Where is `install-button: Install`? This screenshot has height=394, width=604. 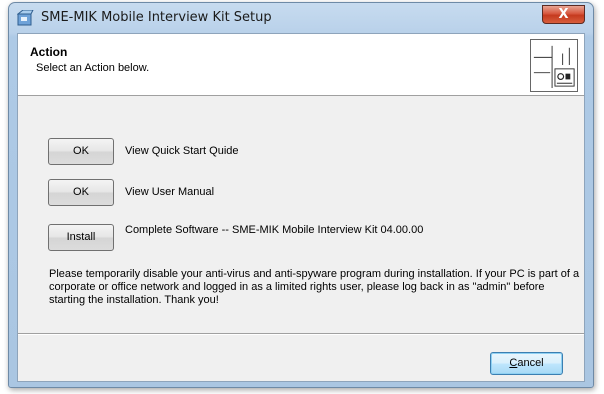
install-button: Install is located at coordinates (81, 237).